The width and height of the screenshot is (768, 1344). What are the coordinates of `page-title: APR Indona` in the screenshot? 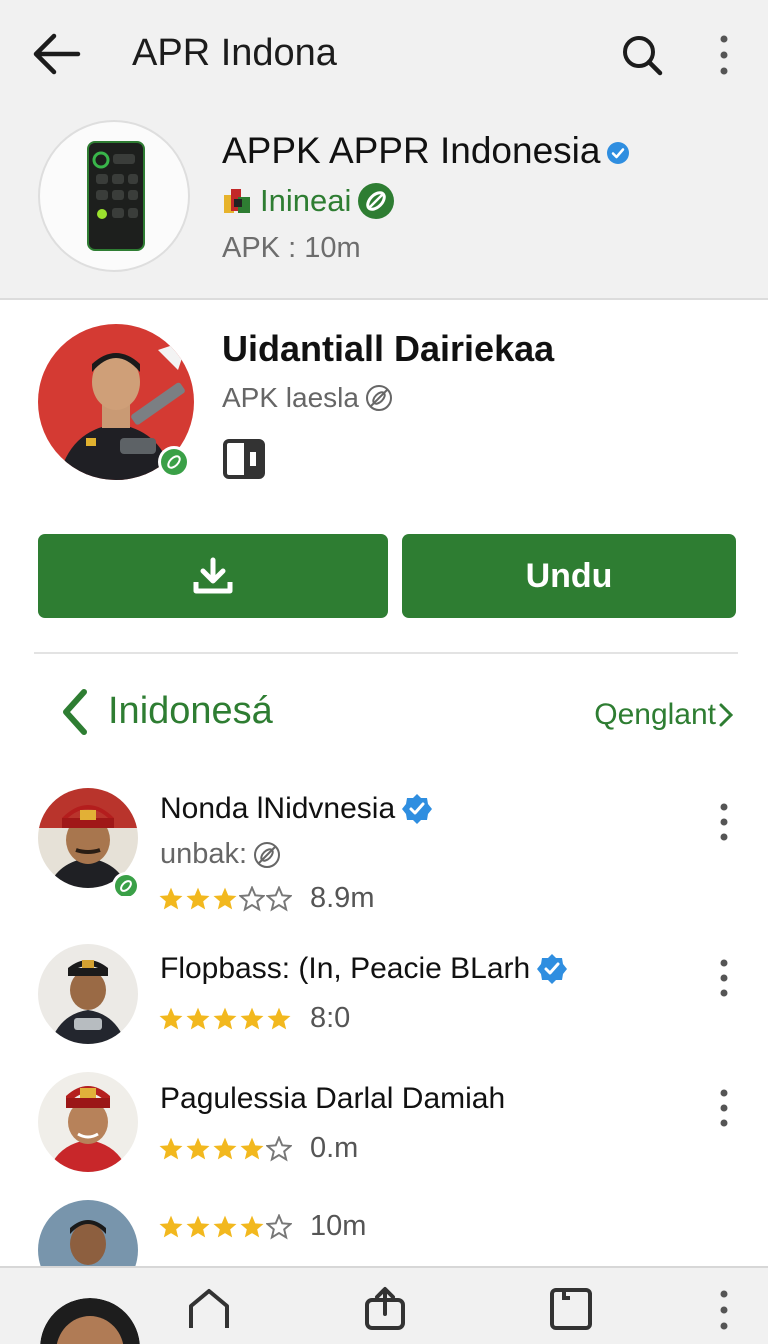 It's located at (234, 53).